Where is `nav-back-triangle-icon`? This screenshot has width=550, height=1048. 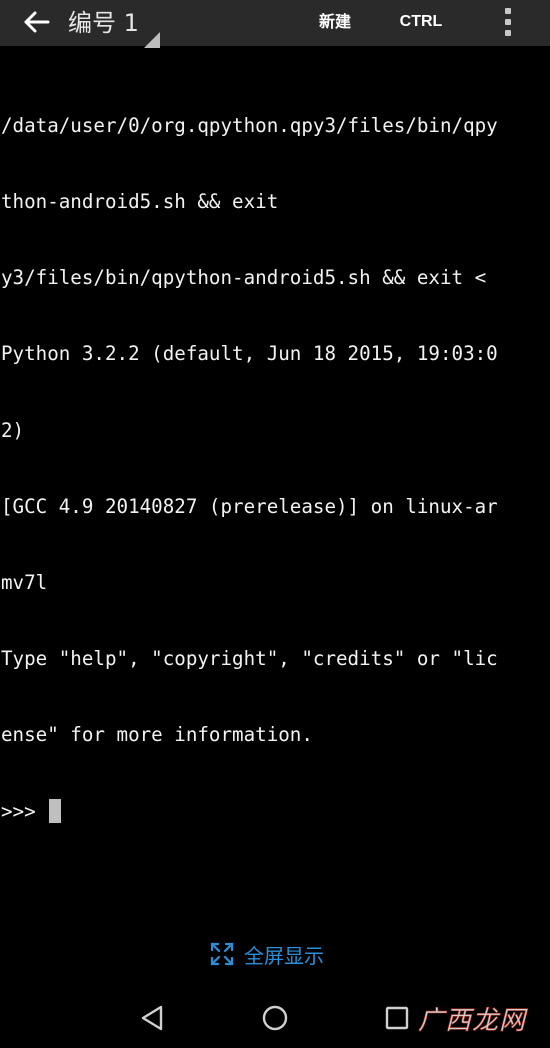
nav-back-triangle-icon is located at coordinates (152, 1018).